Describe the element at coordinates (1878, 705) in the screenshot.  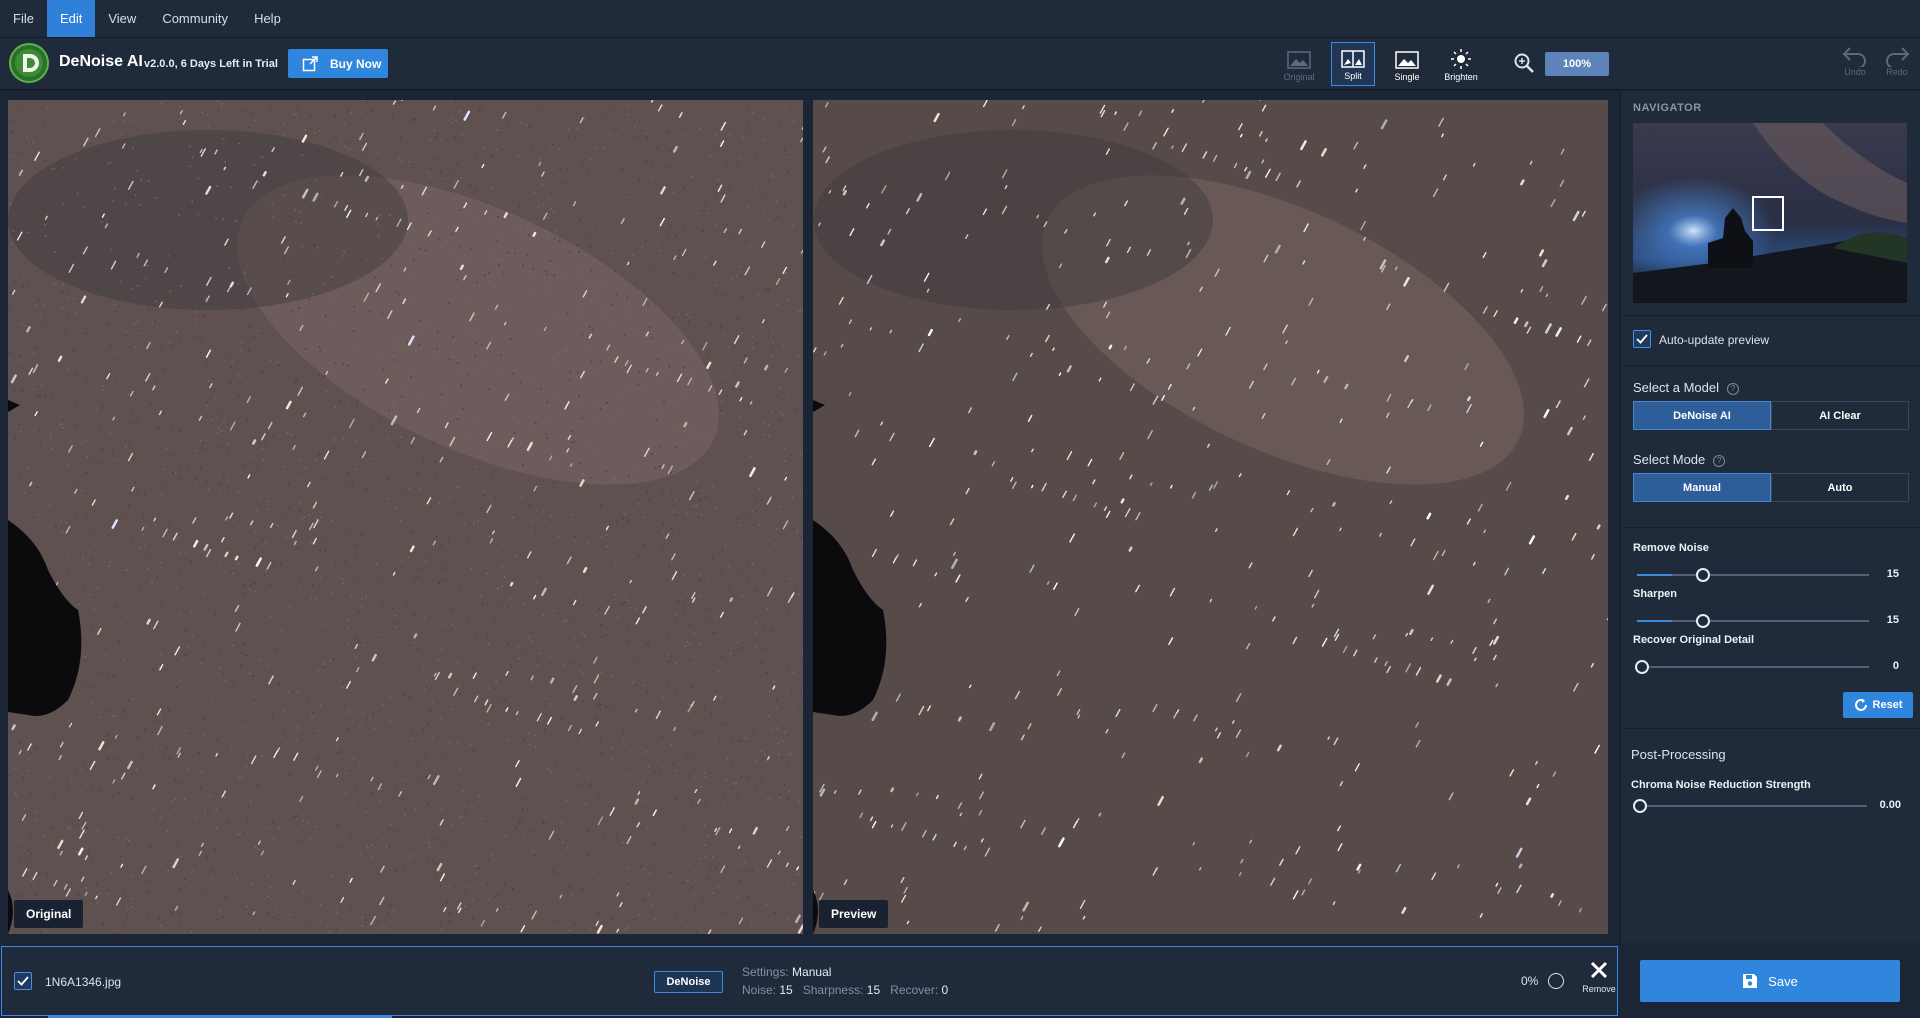
I see `reset-button: Reset` at that location.